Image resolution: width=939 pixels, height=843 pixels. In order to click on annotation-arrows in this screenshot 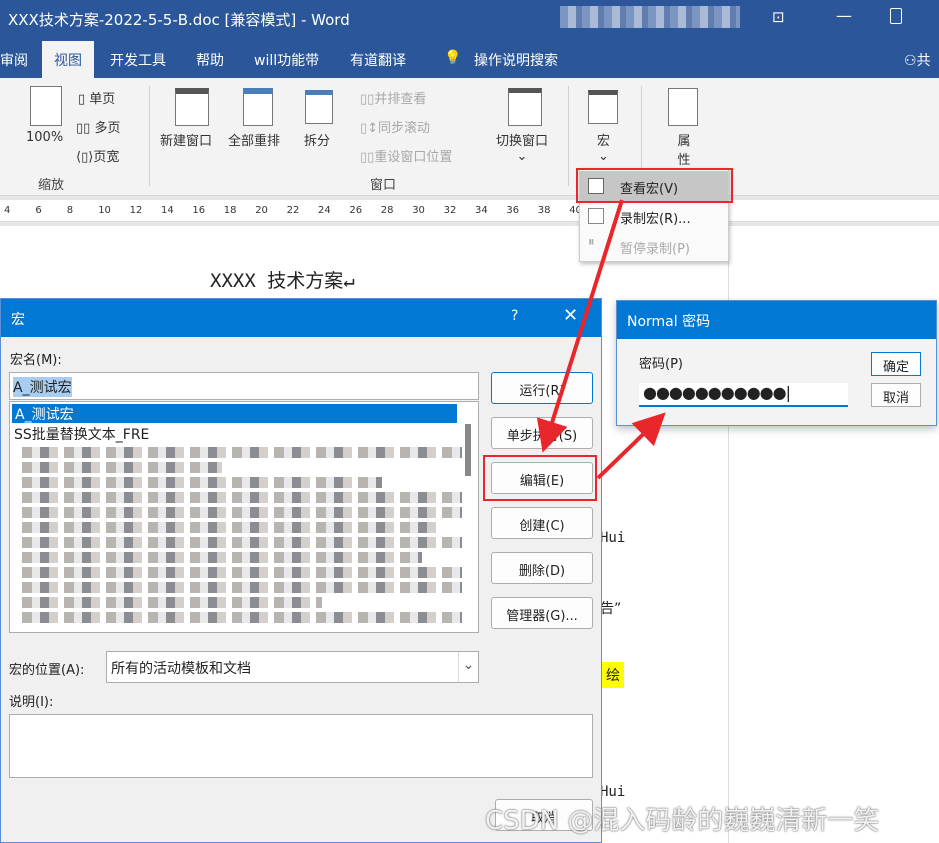, I will do `click(601, 339)`.